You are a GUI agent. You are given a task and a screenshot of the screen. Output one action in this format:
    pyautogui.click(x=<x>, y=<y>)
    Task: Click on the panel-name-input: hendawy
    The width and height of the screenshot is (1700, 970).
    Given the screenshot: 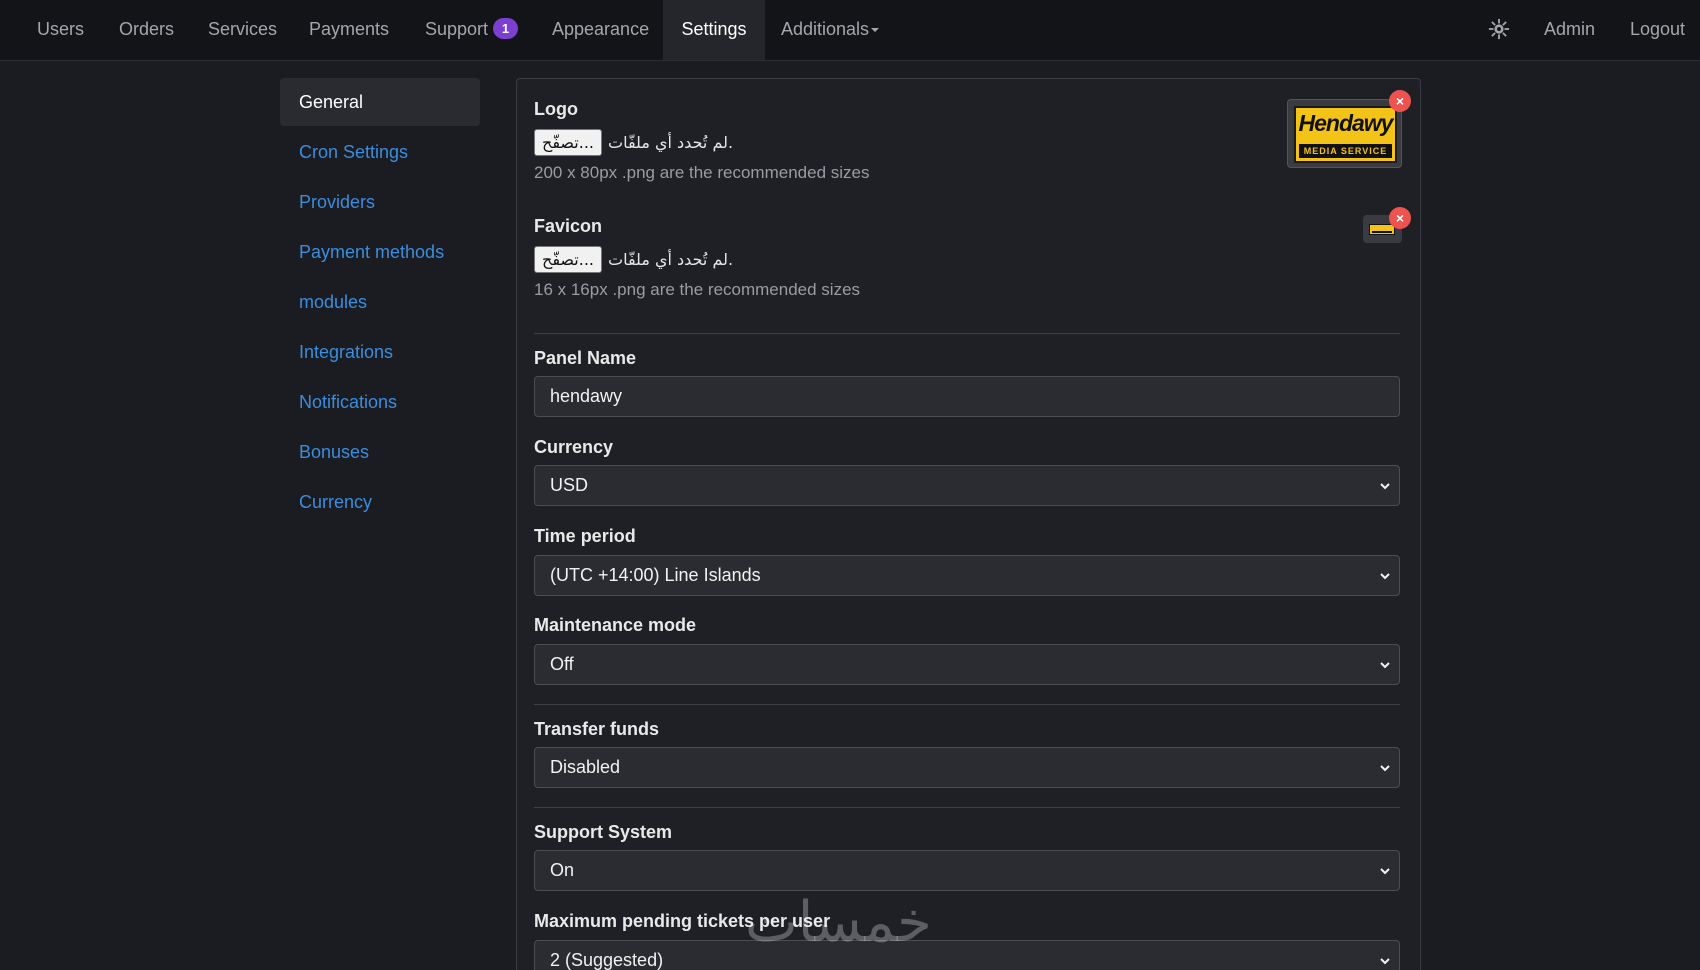 What is the action you would take?
    pyautogui.click(x=967, y=396)
    